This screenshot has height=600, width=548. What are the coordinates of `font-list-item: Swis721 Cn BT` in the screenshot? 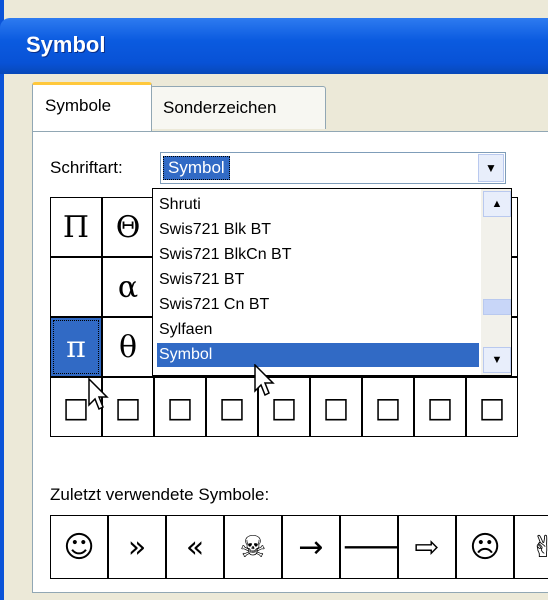 It's located at (318, 305).